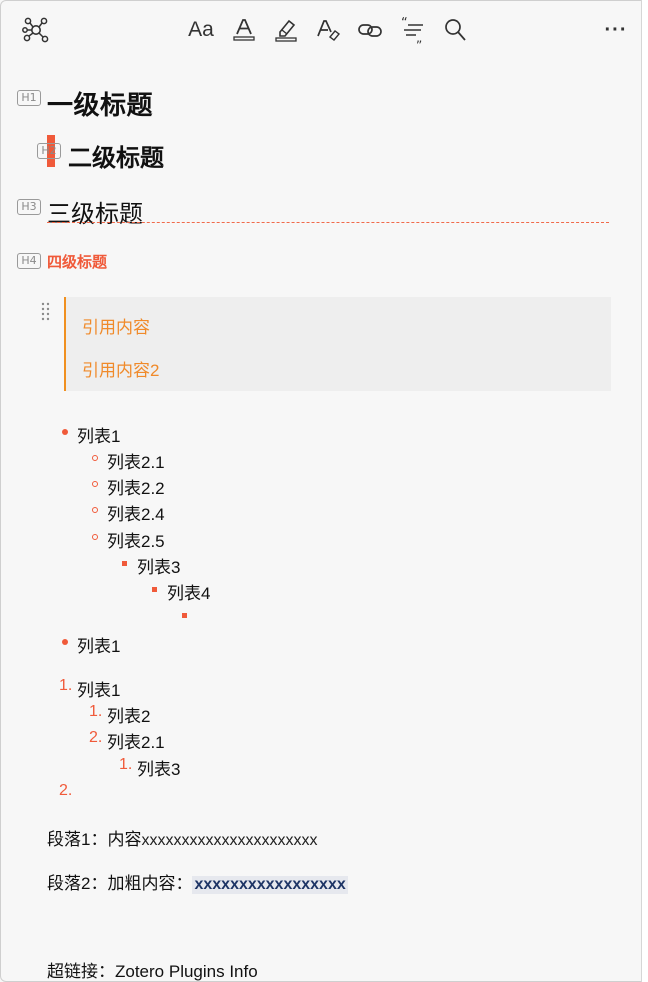  I want to click on hyperlink-label: 超链接：, so click(81, 971).